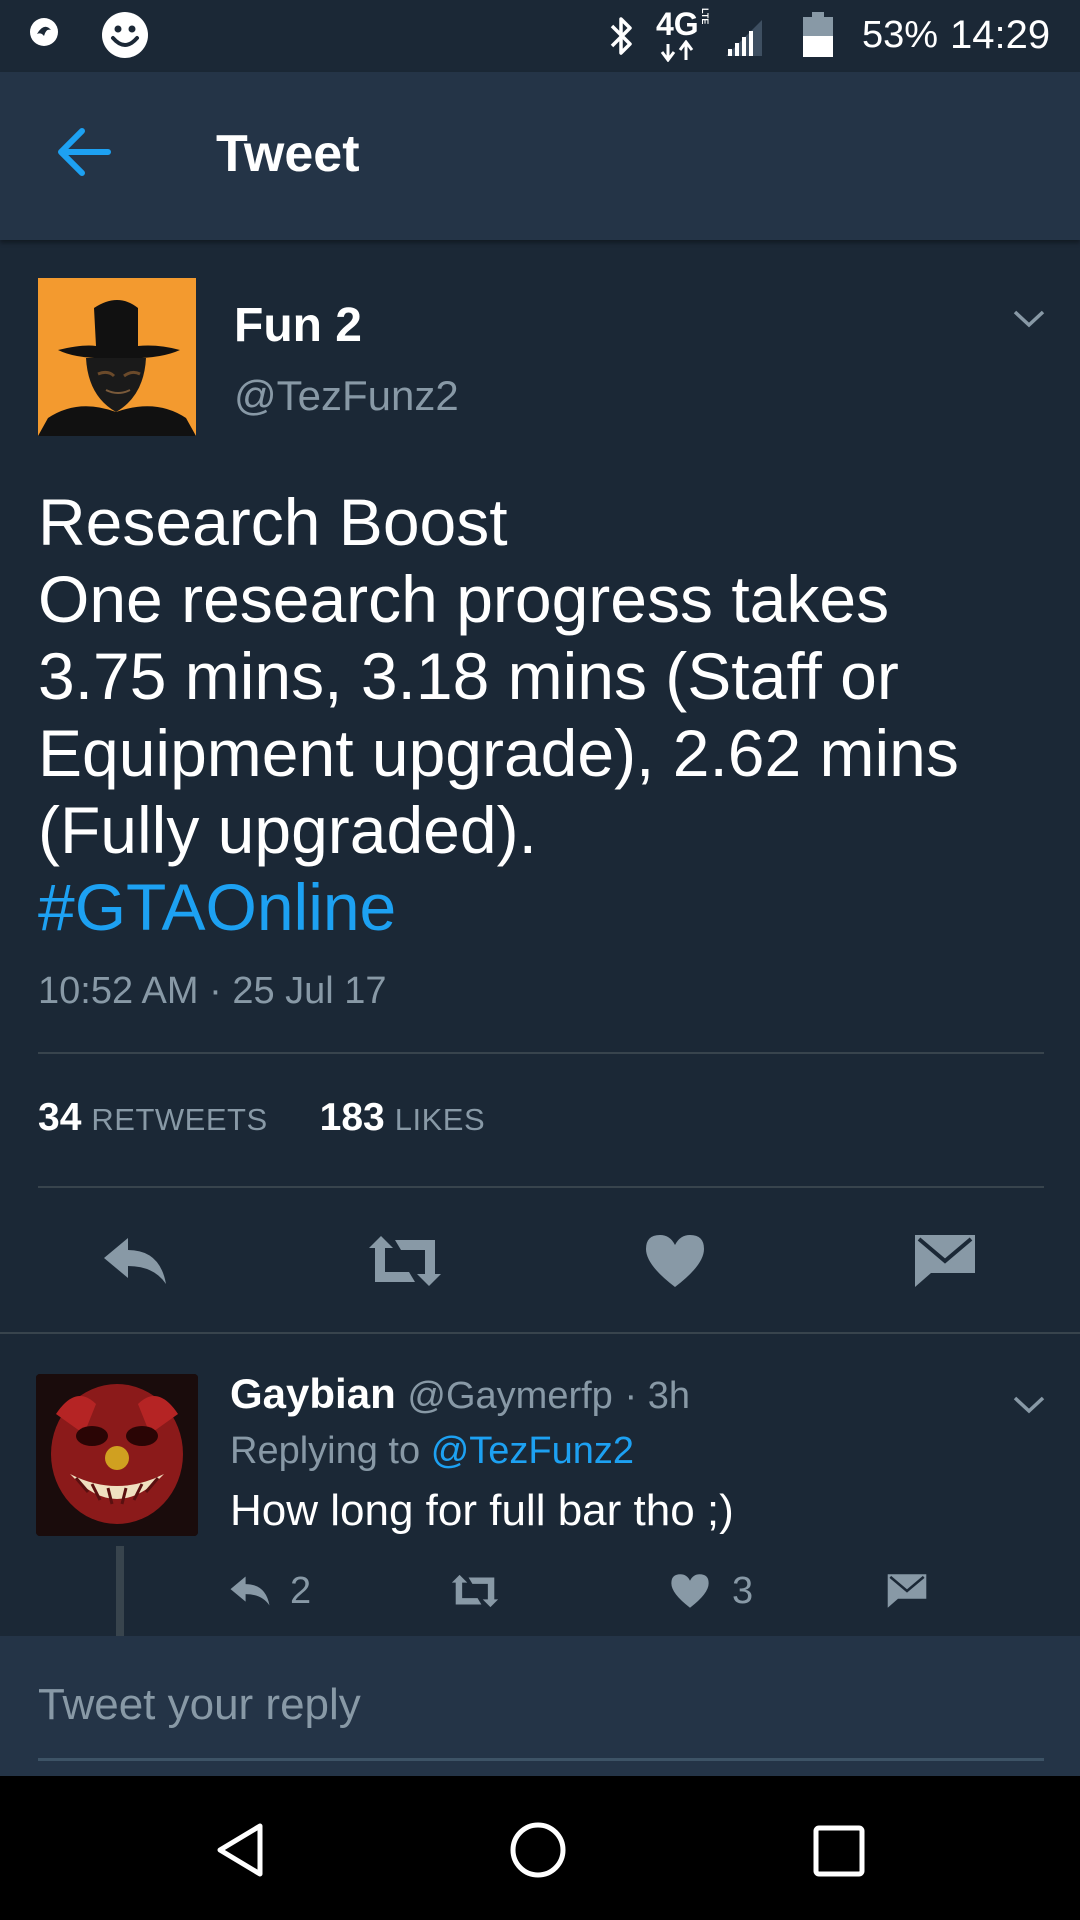 The width and height of the screenshot is (1080, 1920). I want to click on tweet-timestamp: 10:52 AM · 25 Jul 17, so click(212, 991).